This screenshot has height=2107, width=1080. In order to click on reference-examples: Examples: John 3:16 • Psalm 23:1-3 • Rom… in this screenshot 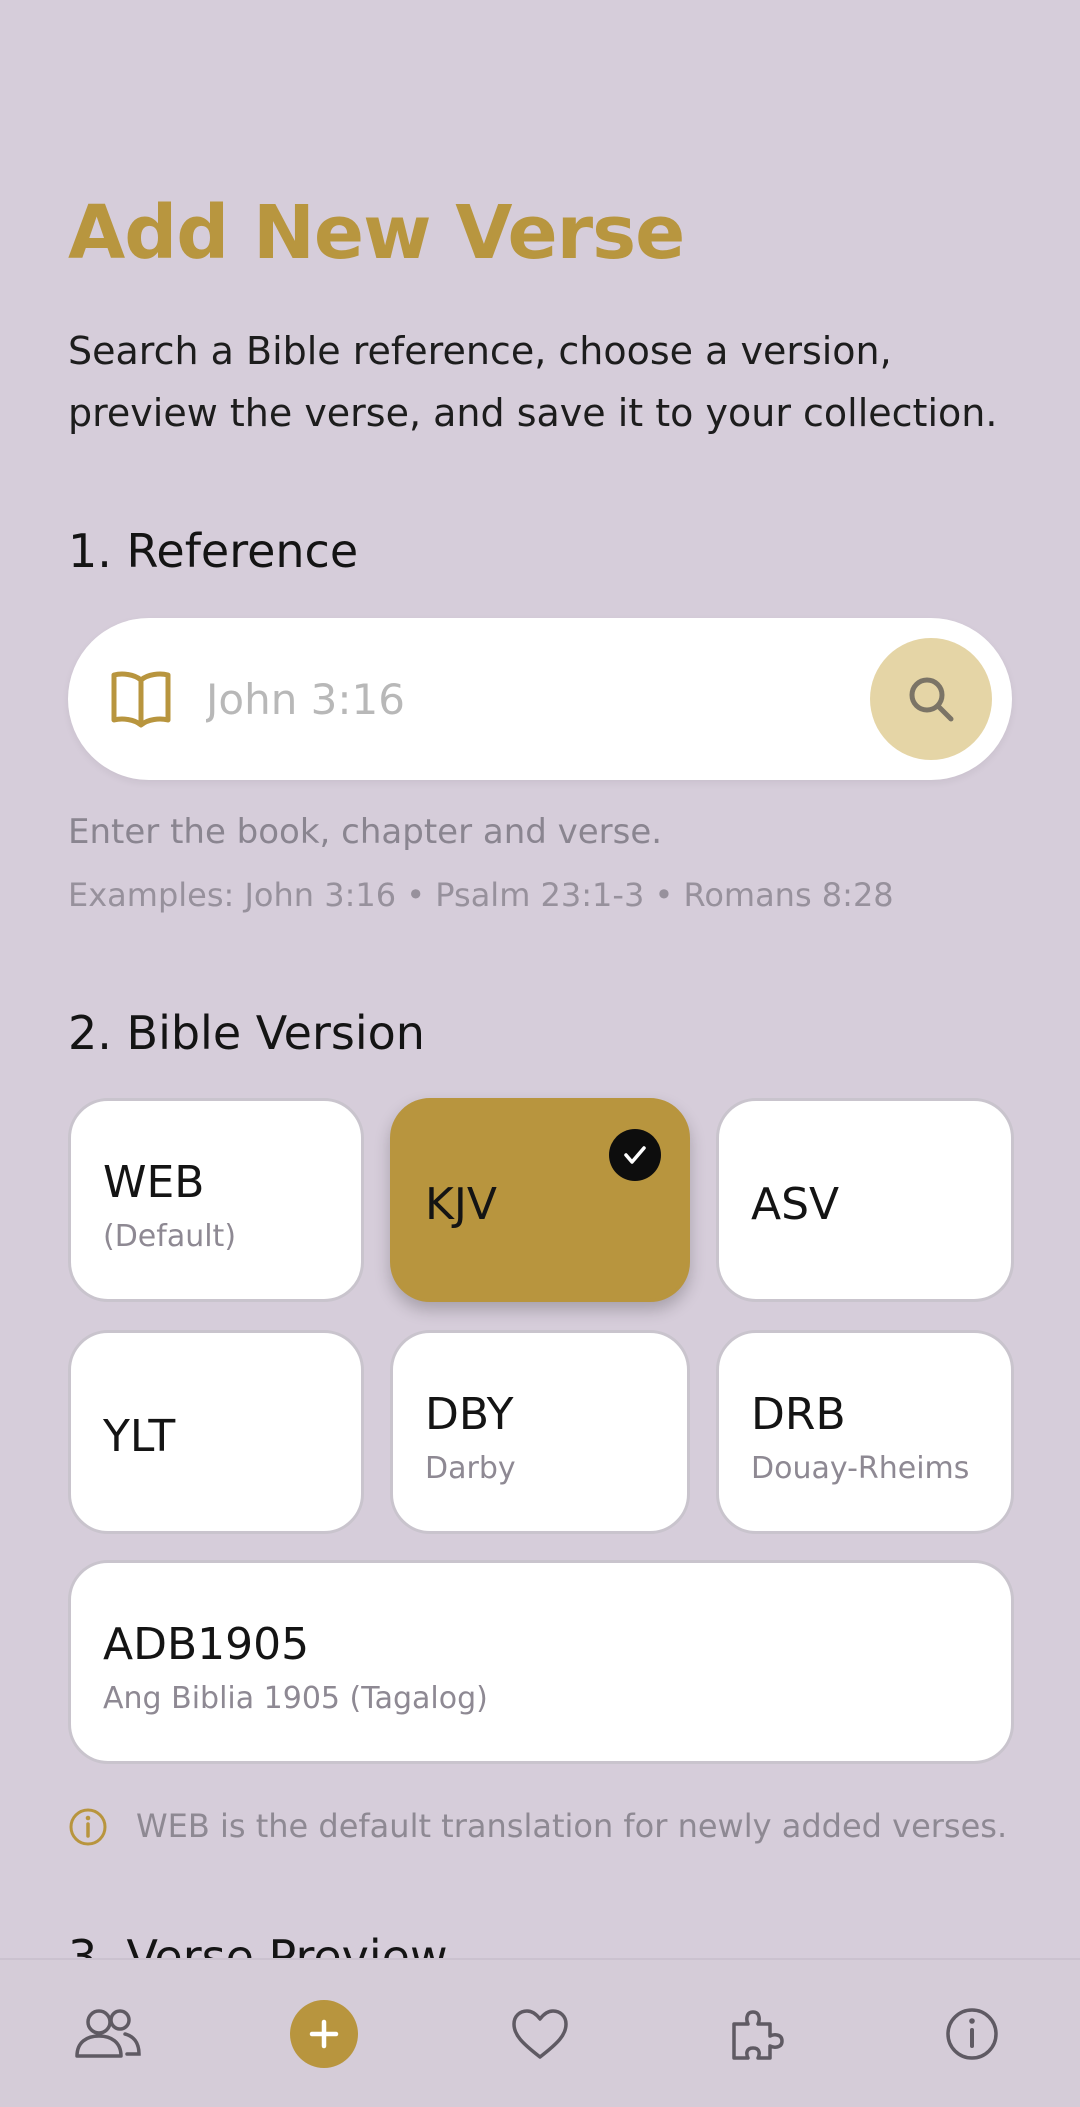, I will do `click(481, 895)`.